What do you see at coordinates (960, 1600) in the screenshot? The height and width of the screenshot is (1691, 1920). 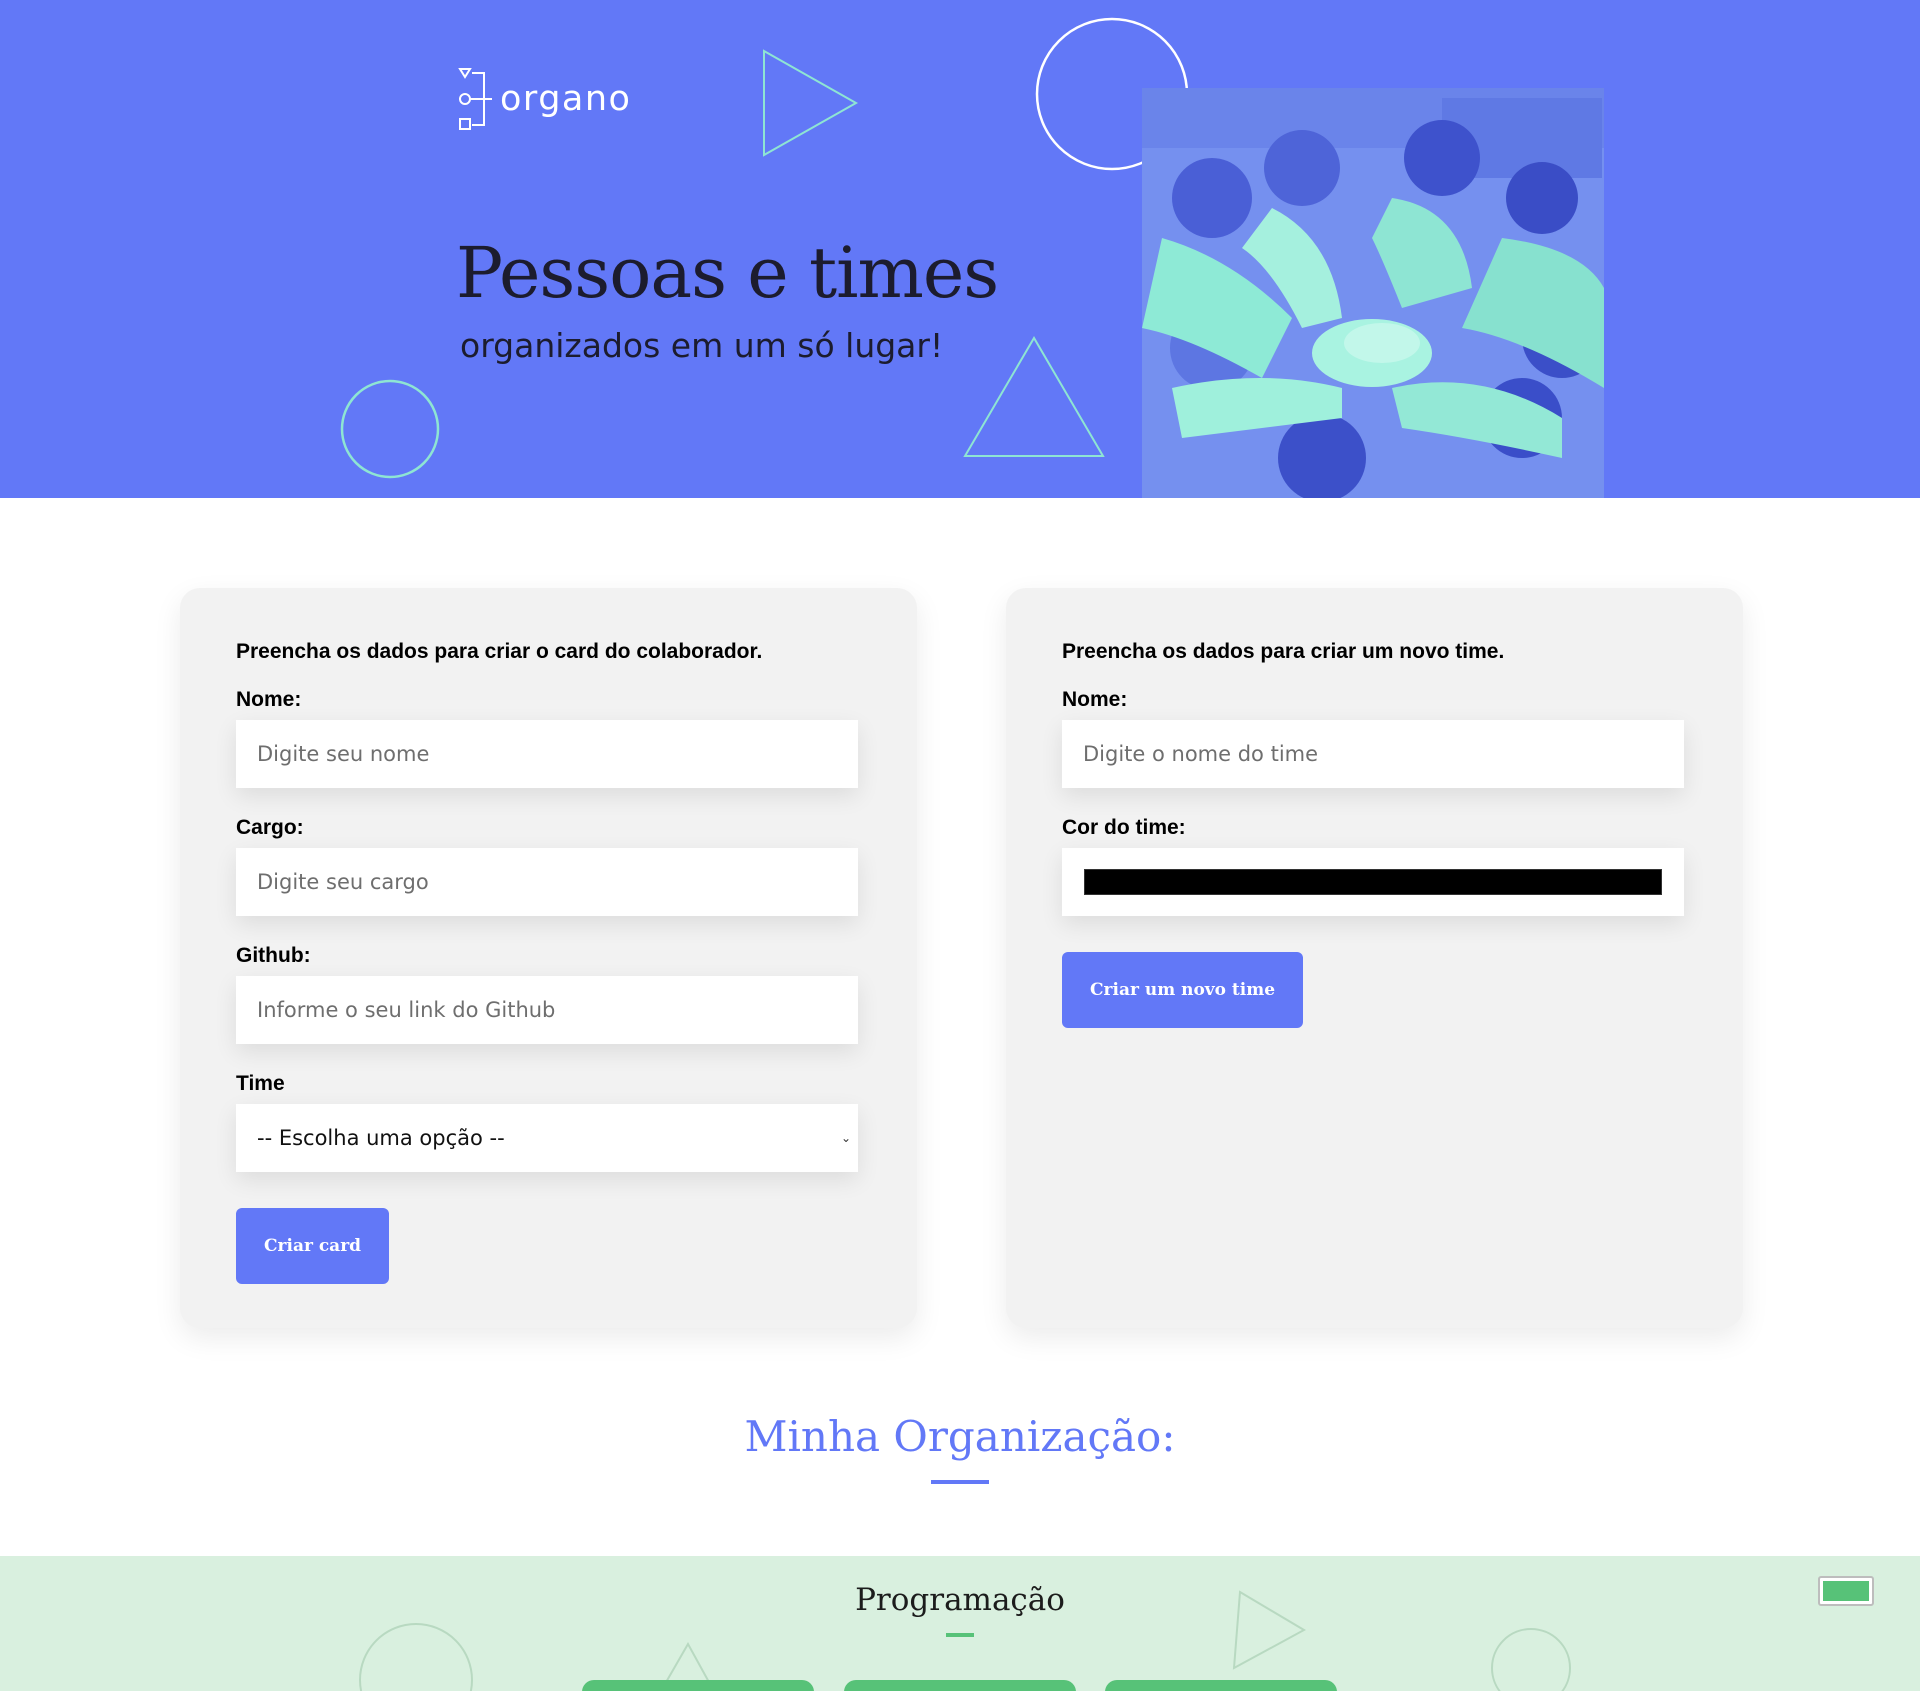 I see `team-title: Programação` at bounding box center [960, 1600].